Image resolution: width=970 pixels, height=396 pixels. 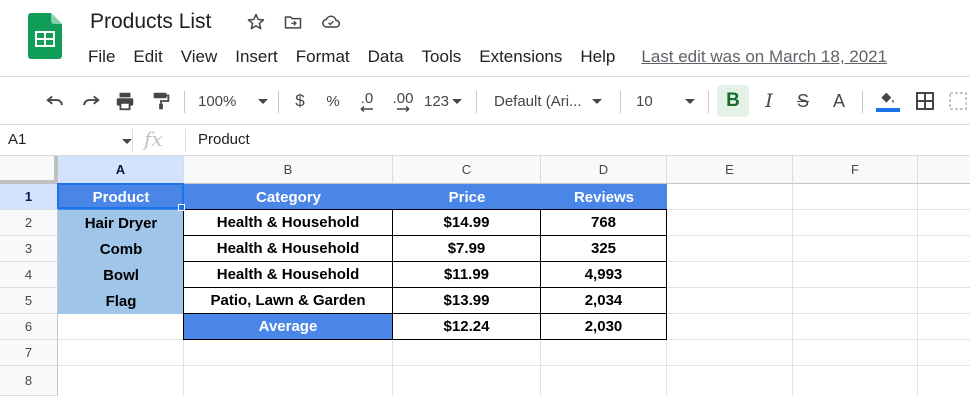 I want to click on borders-icon, so click(x=925, y=101).